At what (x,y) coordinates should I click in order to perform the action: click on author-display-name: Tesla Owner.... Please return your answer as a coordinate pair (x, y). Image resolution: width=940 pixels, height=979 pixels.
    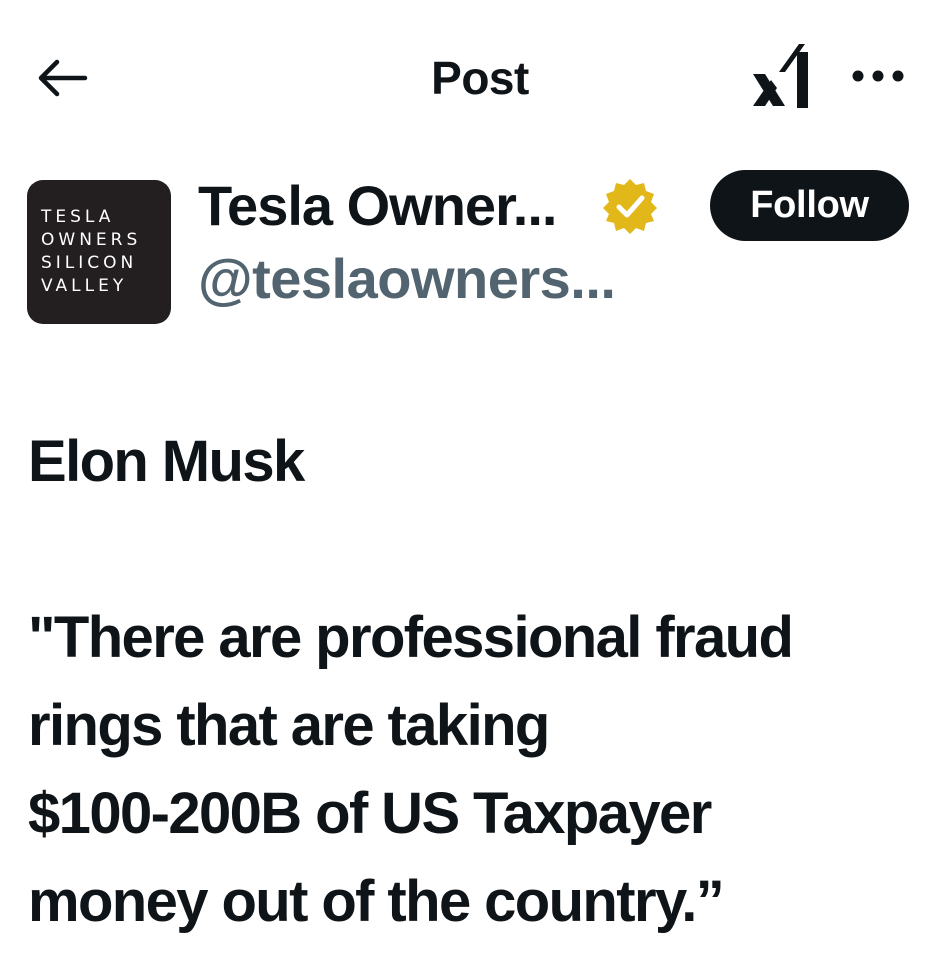
    Looking at the image, I should click on (377, 206).